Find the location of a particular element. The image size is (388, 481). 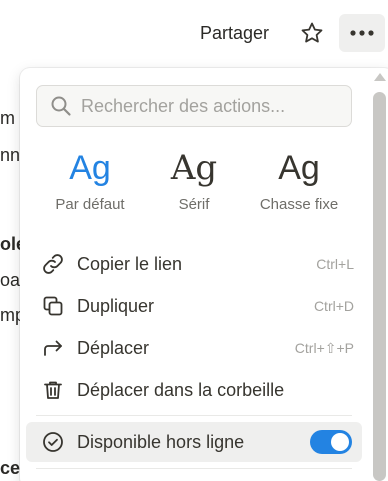

copy-link-shortcut: Ctrl+L is located at coordinates (335, 264).